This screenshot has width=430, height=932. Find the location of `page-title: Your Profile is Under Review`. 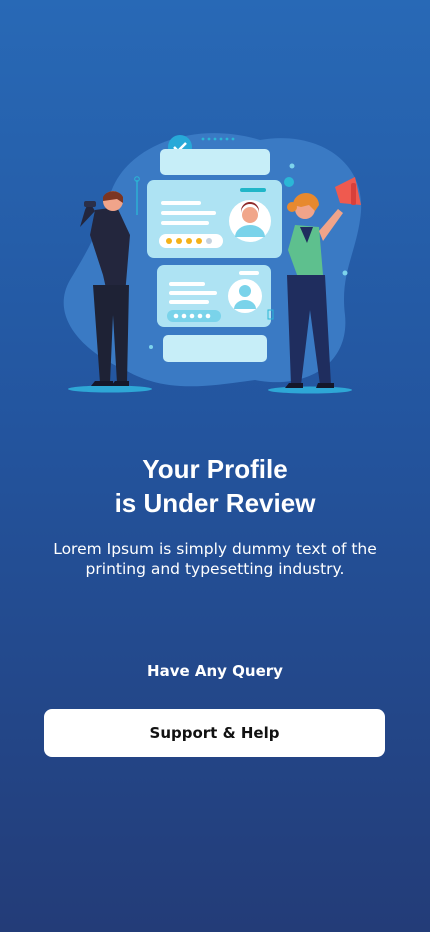

page-title: Your Profile is Under Review is located at coordinates (215, 486).